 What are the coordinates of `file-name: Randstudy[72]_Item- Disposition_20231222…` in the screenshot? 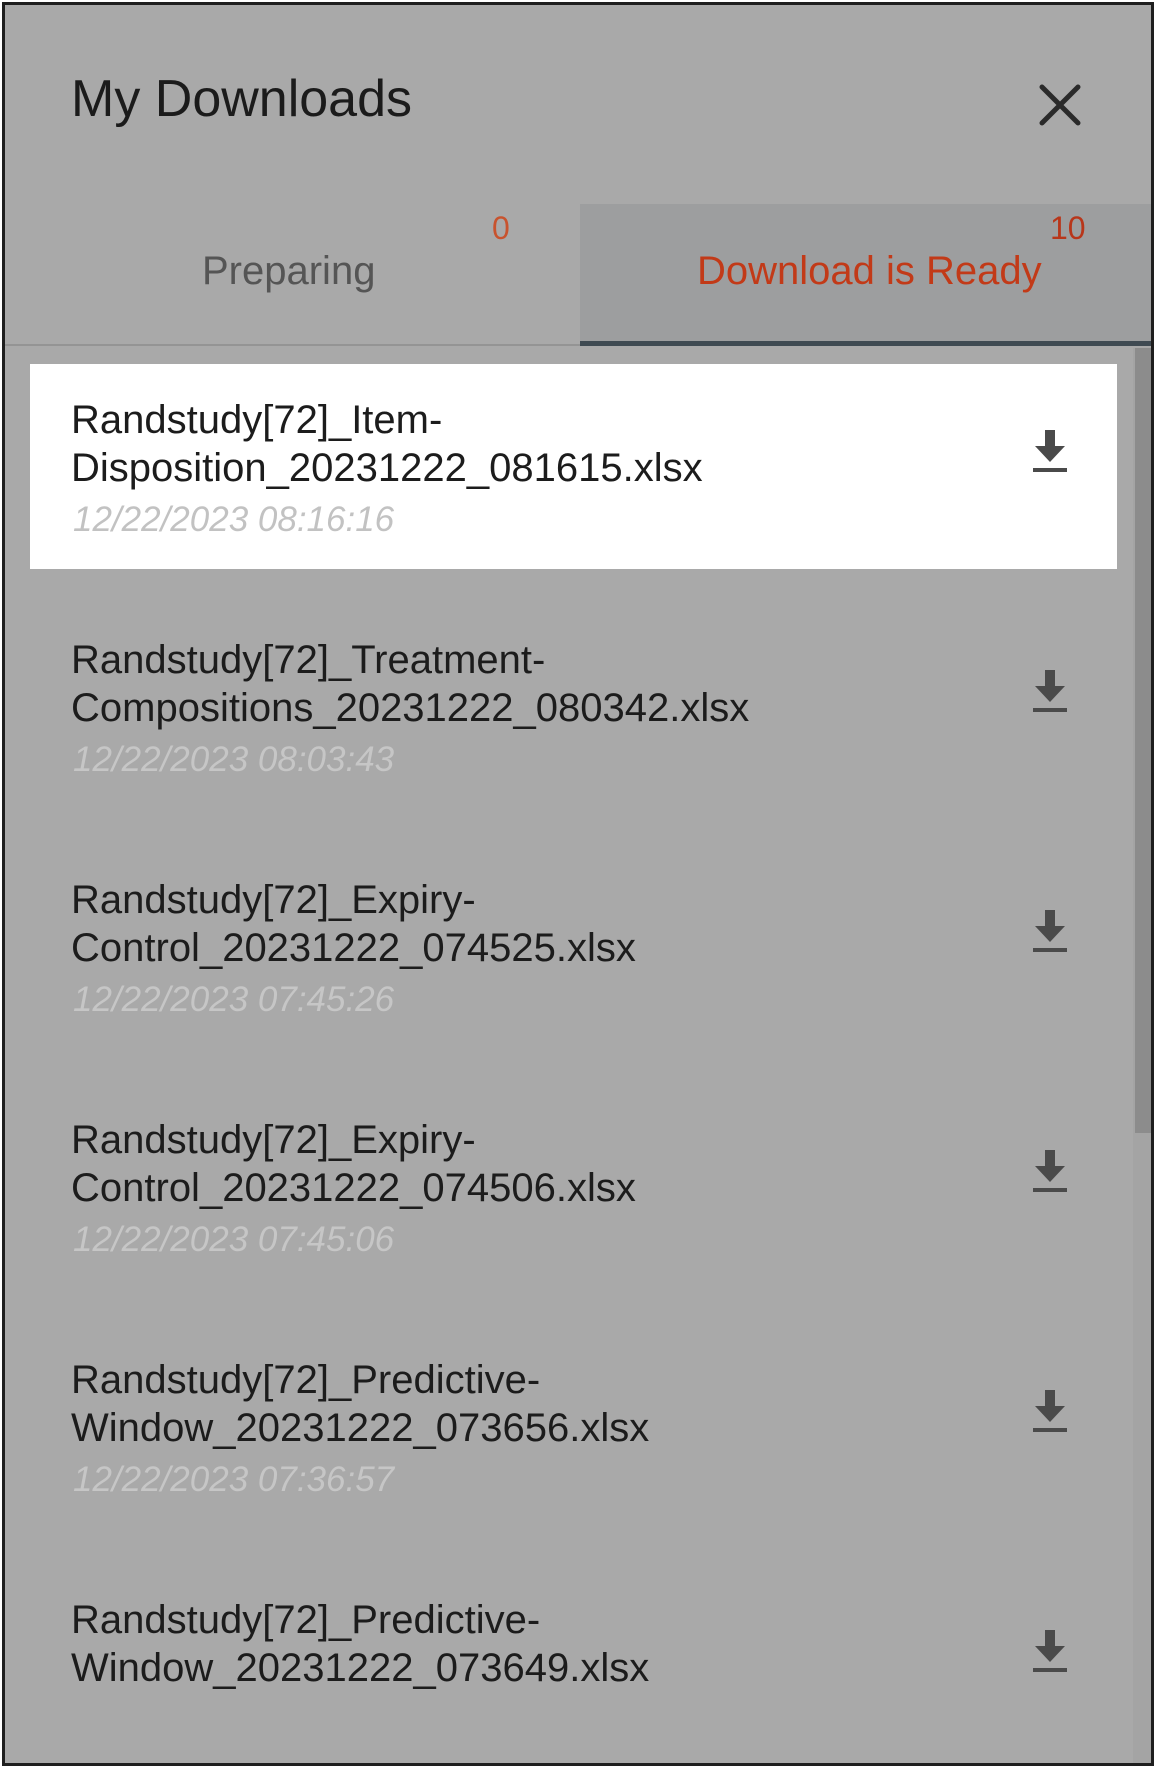 It's located at (387, 444).